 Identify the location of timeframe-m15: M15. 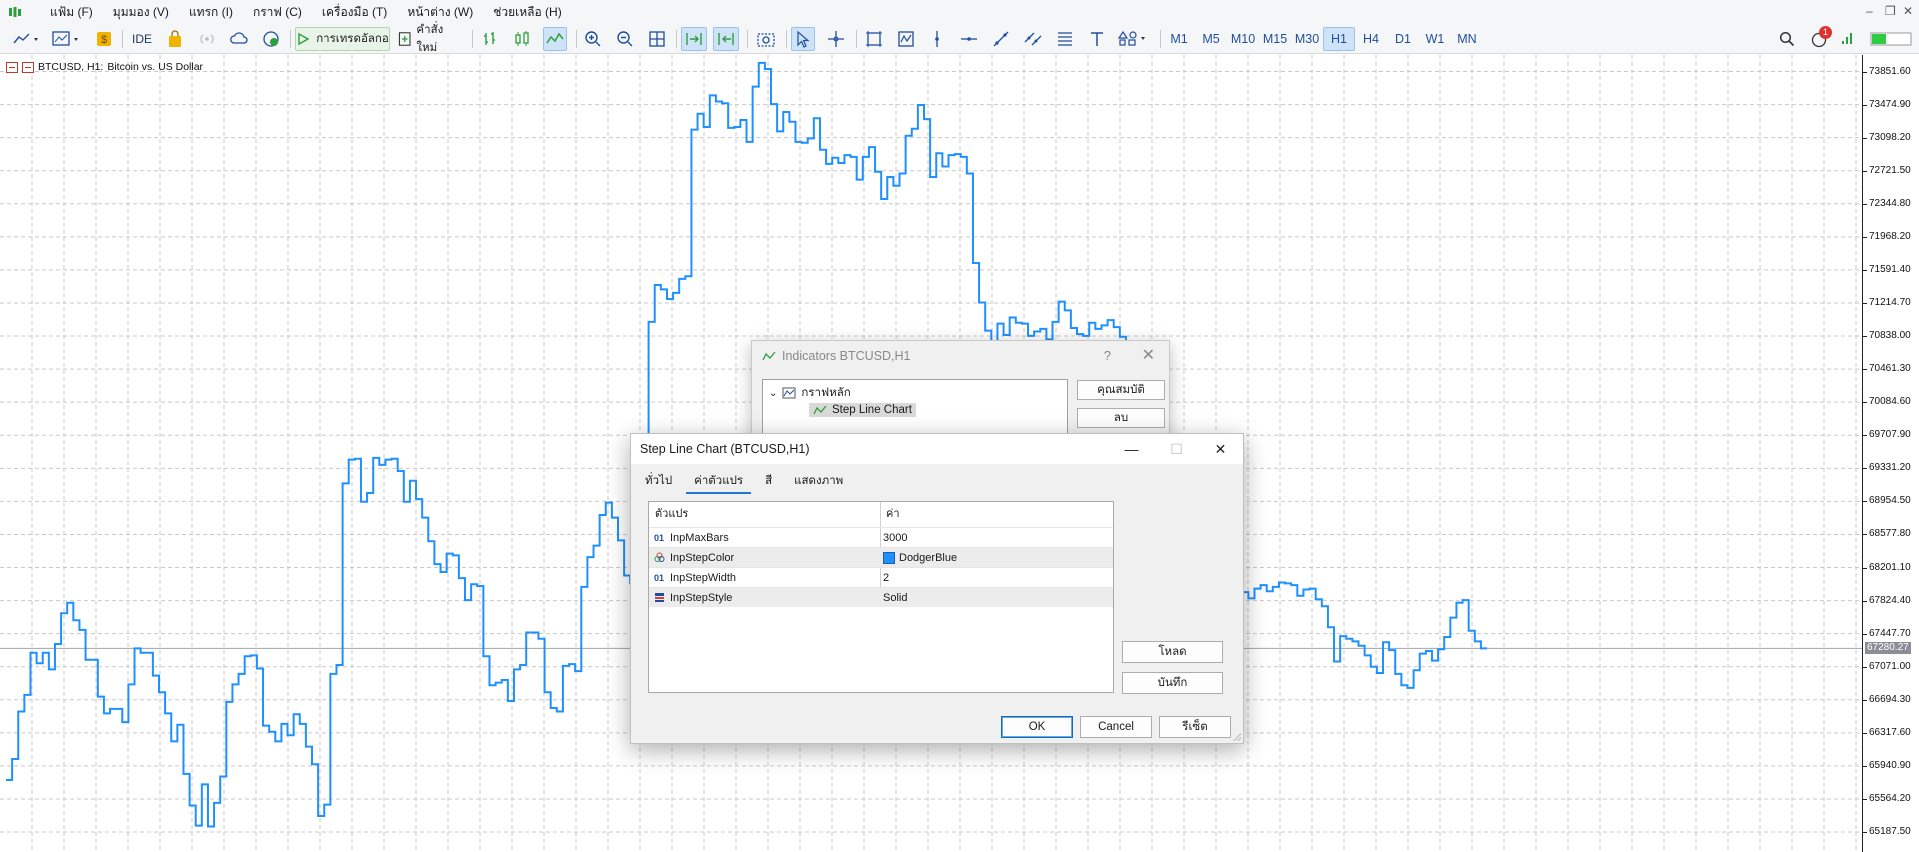
(1275, 39).